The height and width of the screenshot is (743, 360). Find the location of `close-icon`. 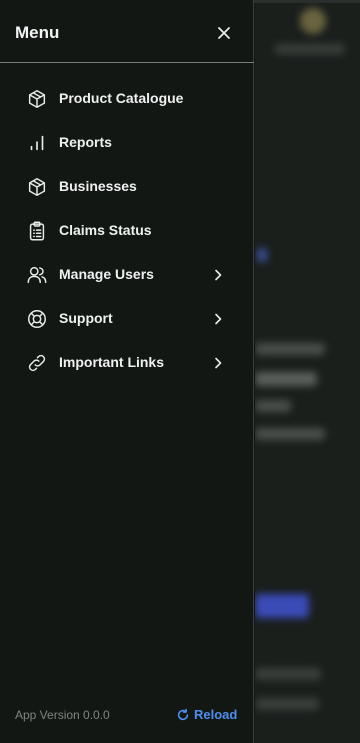

close-icon is located at coordinates (224, 33).